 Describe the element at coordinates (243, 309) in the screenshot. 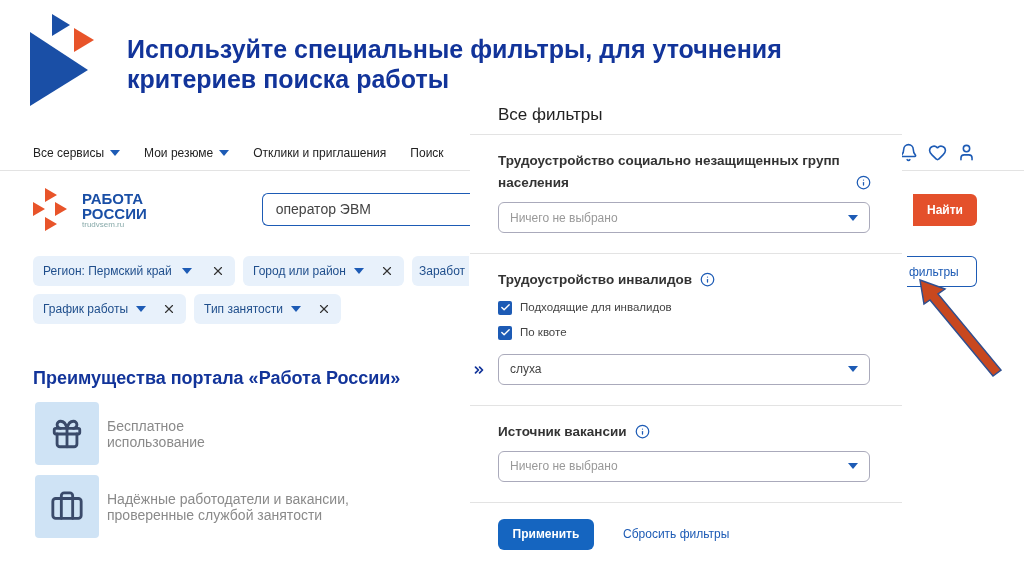

I see `chip-label: Тип занятости` at that location.